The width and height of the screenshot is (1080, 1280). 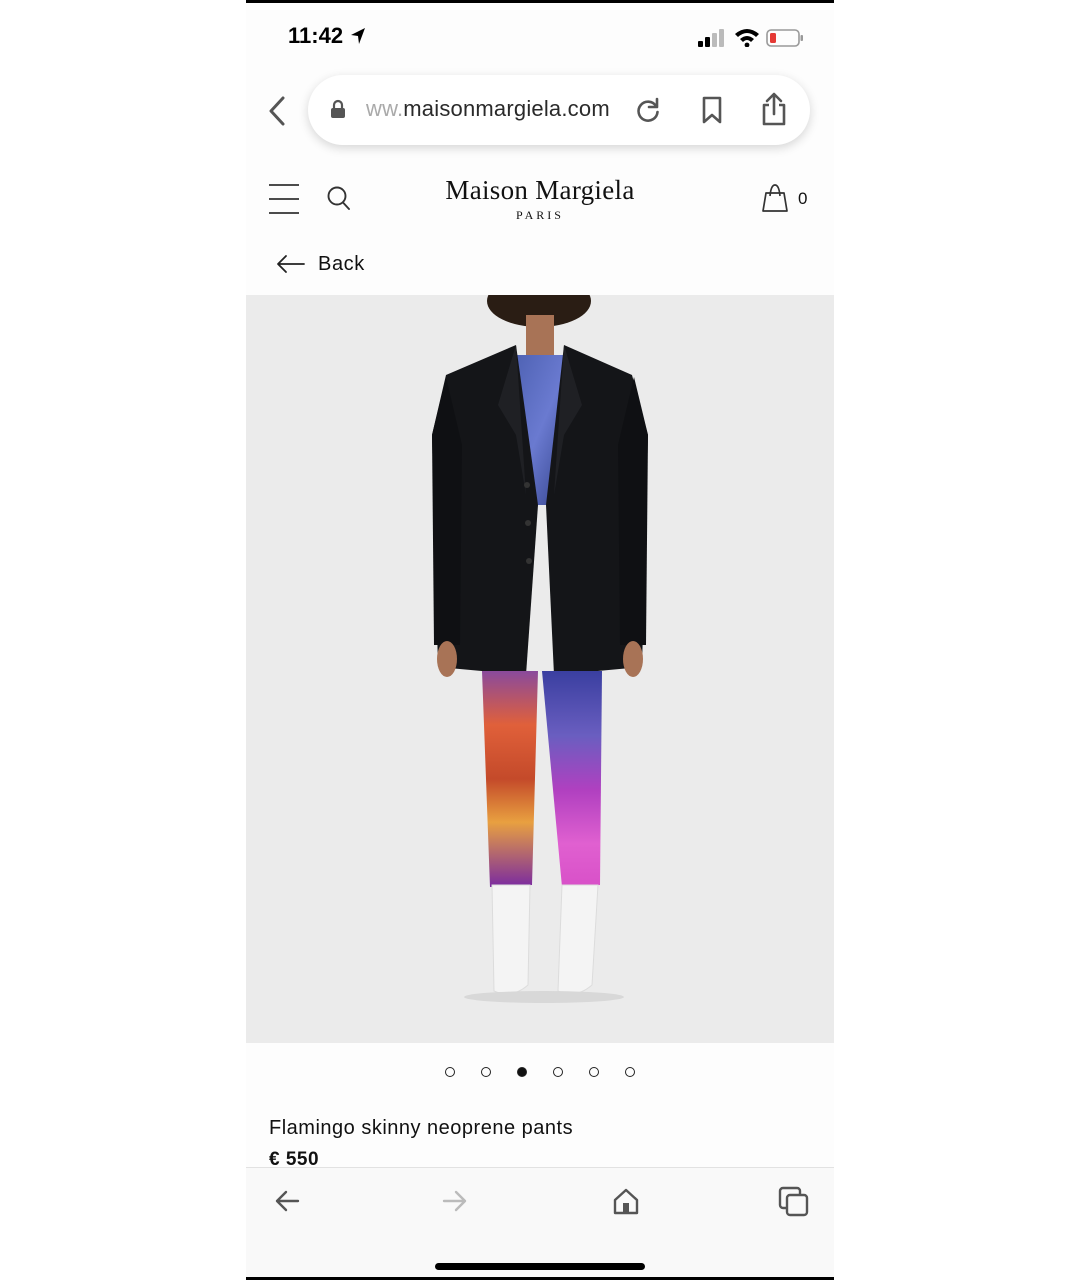 I want to click on logo-wordmark: Maison Margiela, so click(x=540, y=190).